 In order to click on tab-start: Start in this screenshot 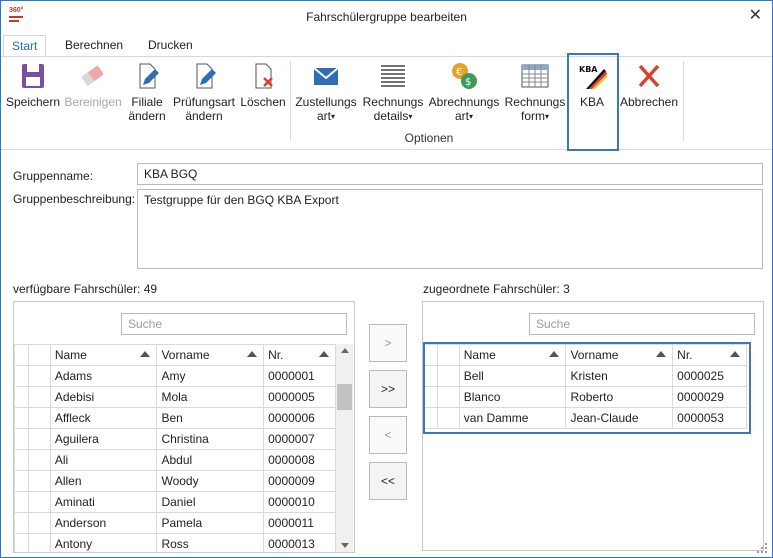, I will do `click(25, 46)`.